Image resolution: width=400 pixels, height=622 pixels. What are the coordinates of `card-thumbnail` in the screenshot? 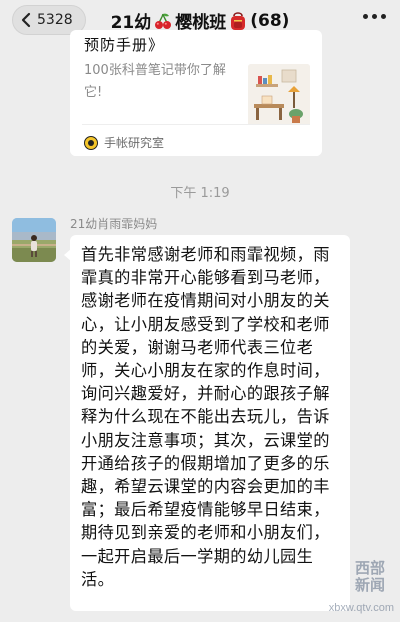 It's located at (279, 95).